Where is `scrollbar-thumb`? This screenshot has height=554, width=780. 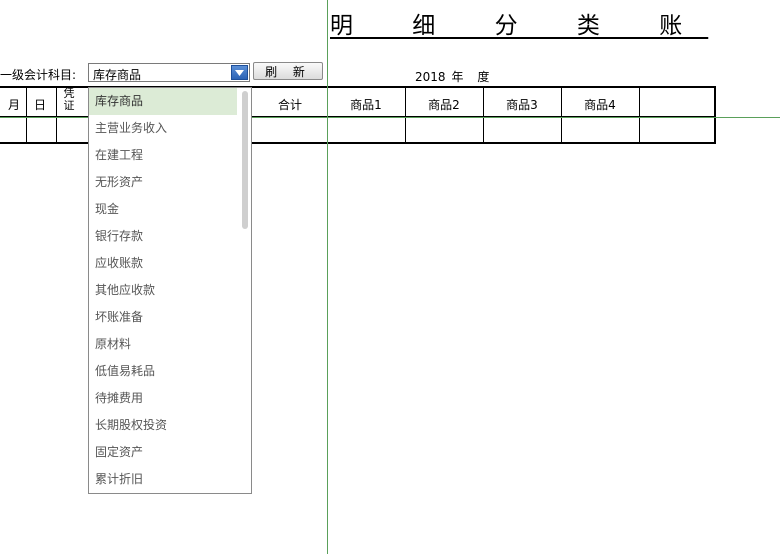
scrollbar-thumb is located at coordinates (245, 160).